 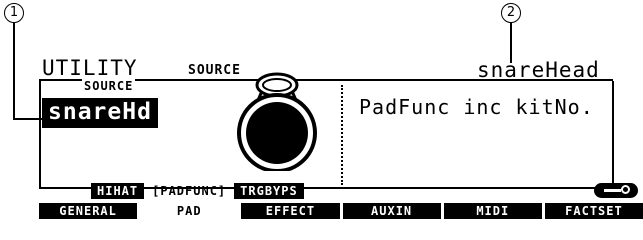 I want to click on callout-1: 1, so click(x=14, y=13).